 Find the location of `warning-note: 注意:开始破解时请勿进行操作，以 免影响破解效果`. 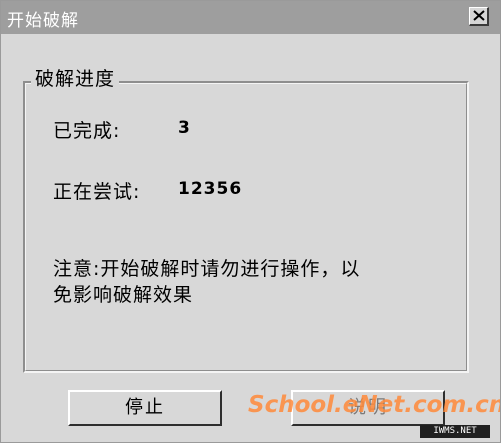

warning-note: 注意:开始破解时请勿进行操作，以 免影响破解效果 is located at coordinates (253, 282).